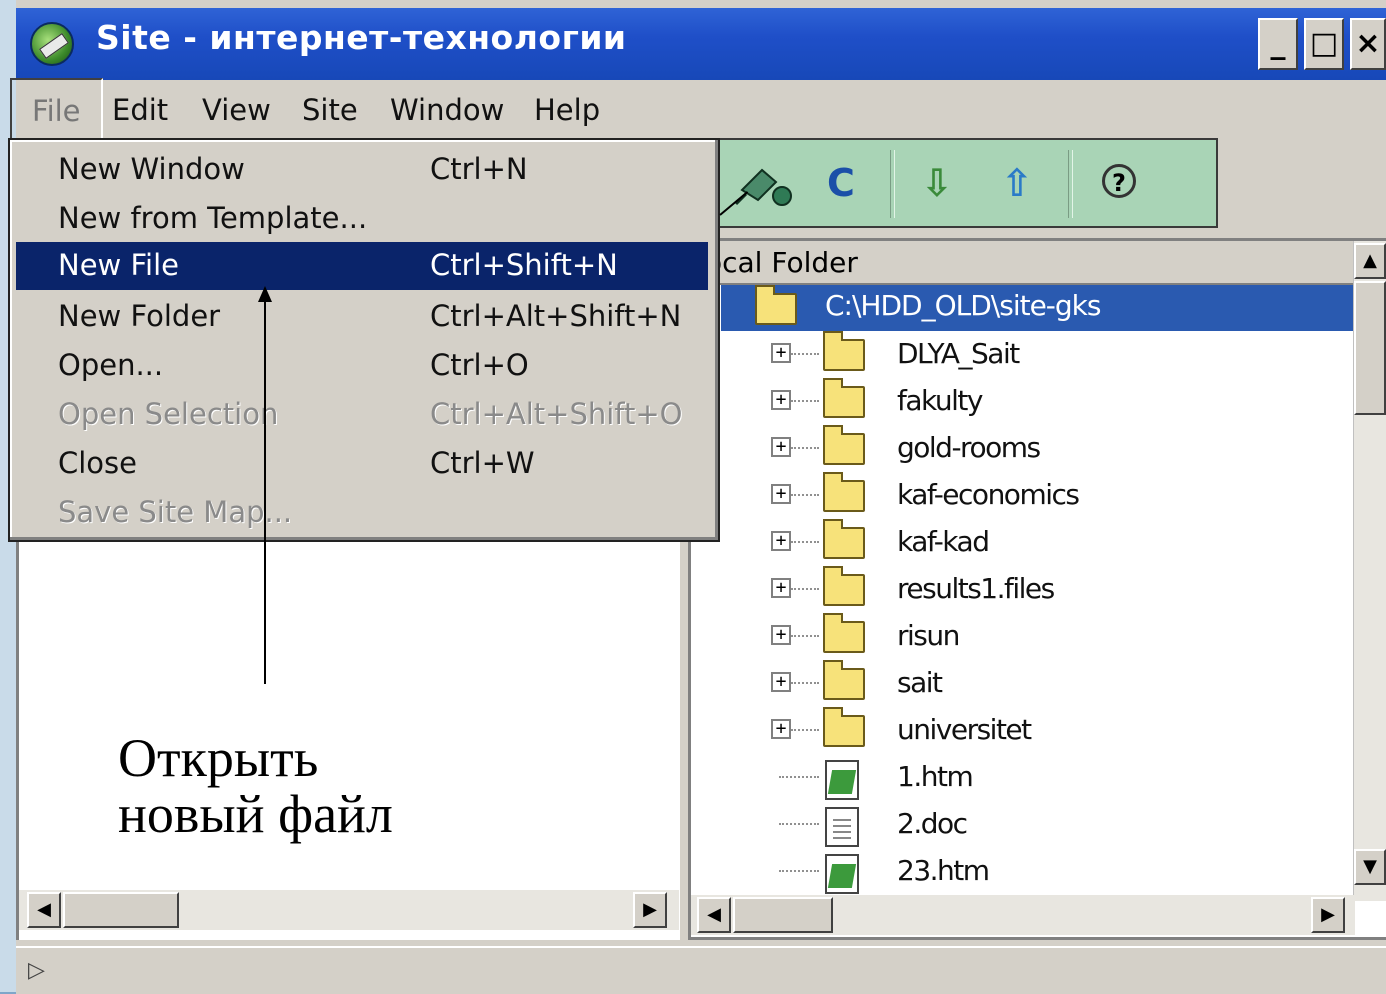  What do you see at coordinates (236, 110) in the screenshot?
I see `menu-view: View` at bounding box center [236, 110].